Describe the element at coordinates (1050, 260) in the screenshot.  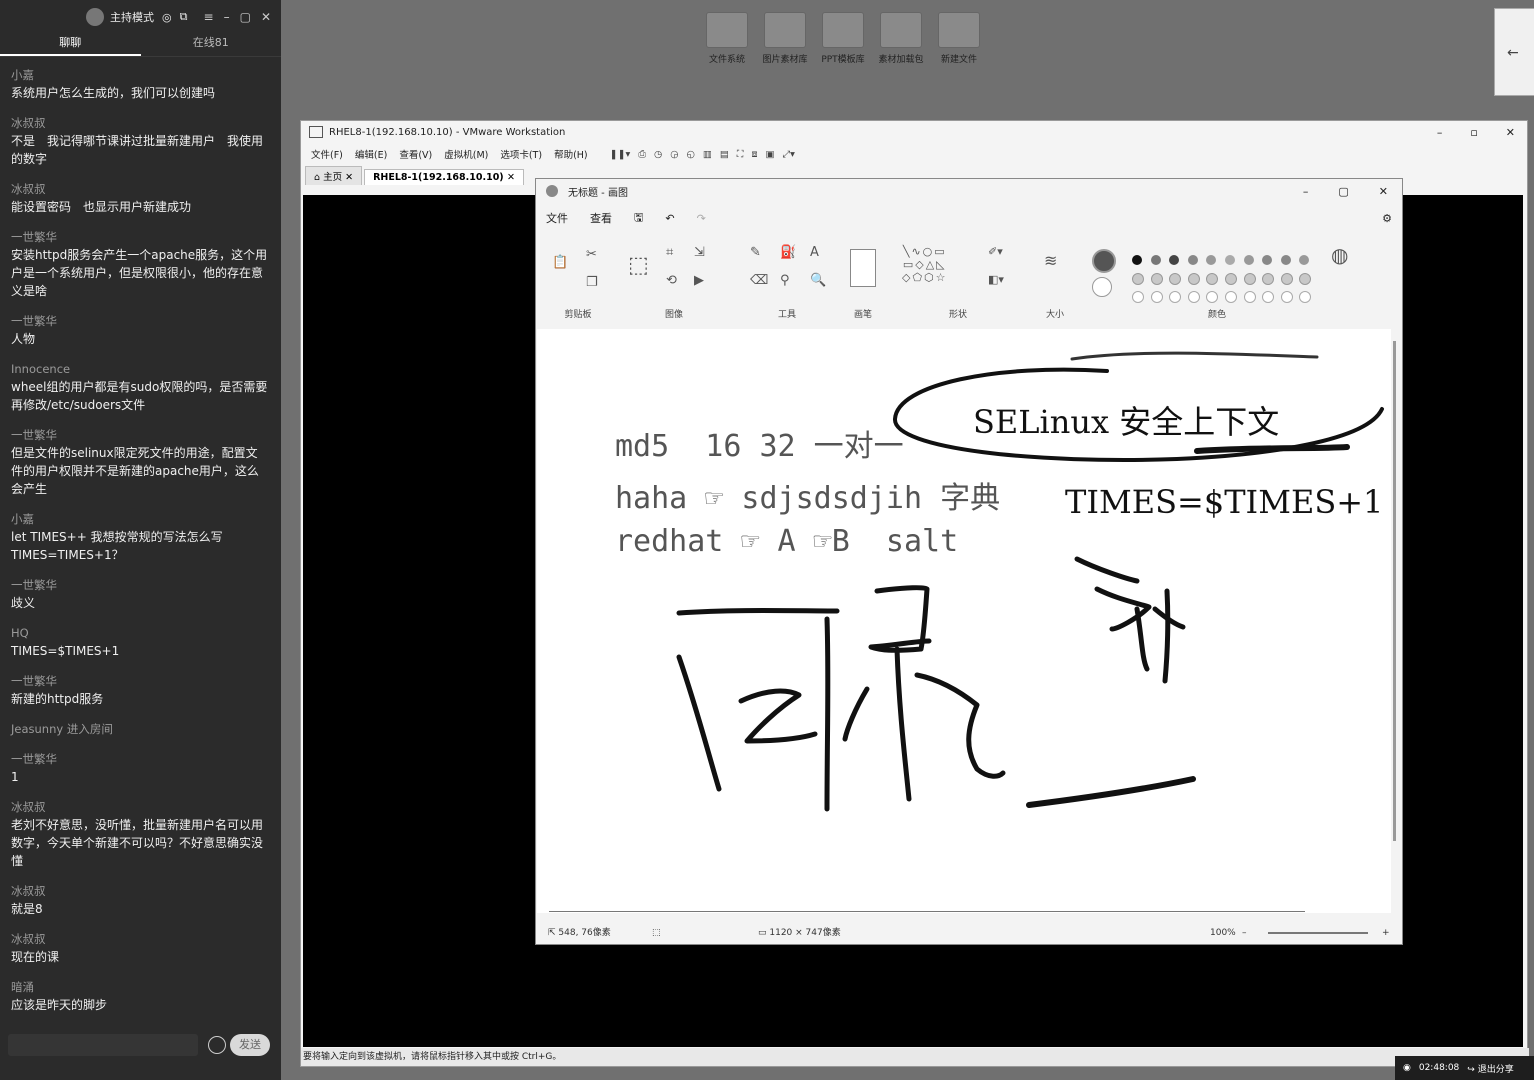
I see `size-icon: ≋` at that location.